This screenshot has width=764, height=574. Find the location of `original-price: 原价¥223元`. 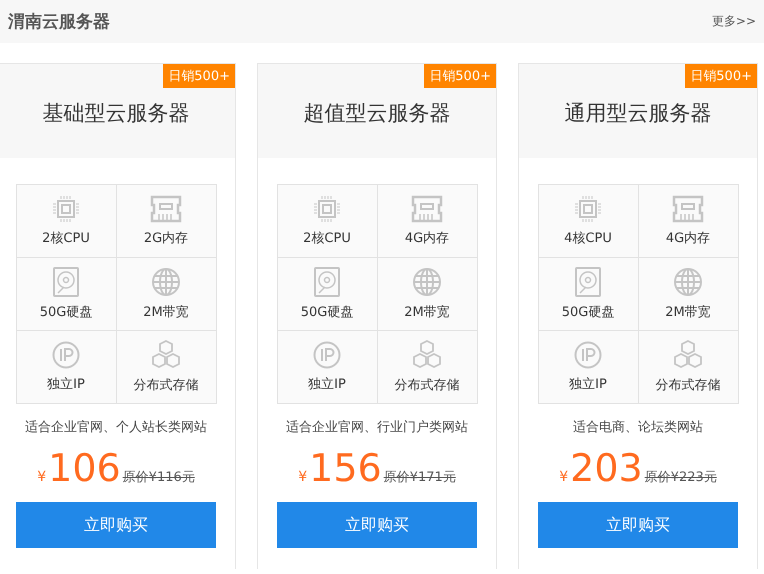

original-price: 原价¥223元 is located at coordinates (680, 477).